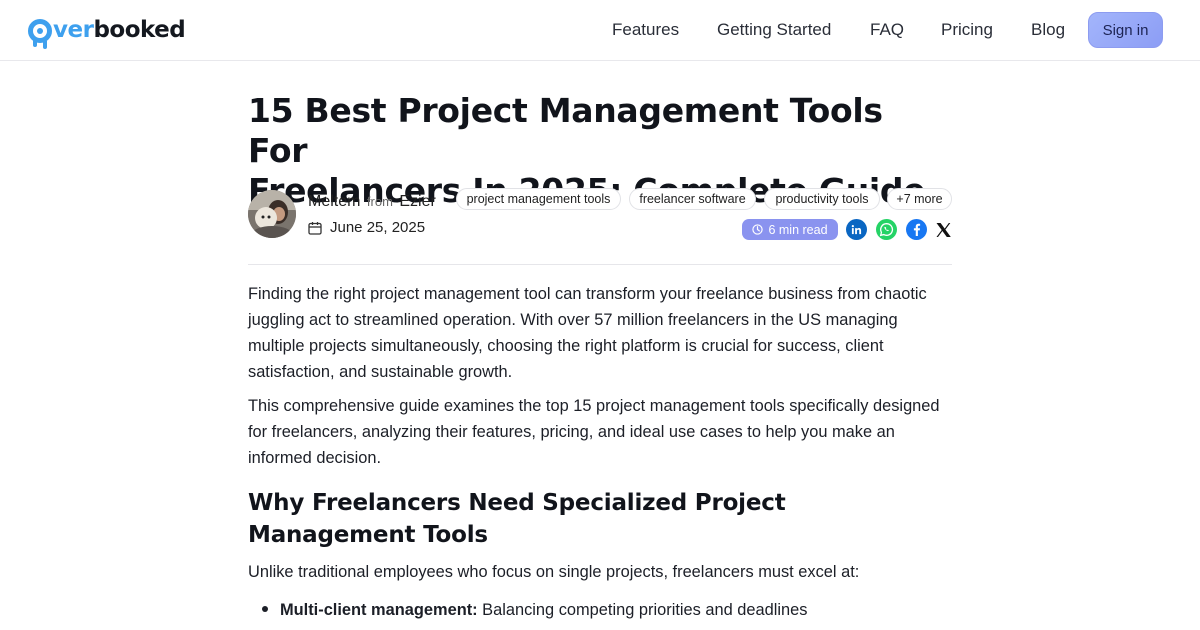  Describe the element at coordinates (645, 30) in the screenshot. I see `nav-features: Features` at that location.